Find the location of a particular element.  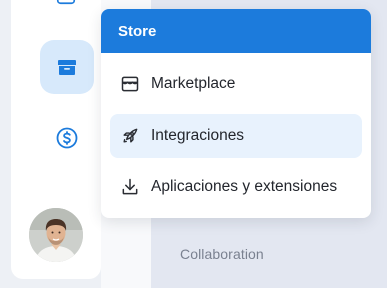

menu-item-marketplace: Marketplace is located at coordinates (236, 84).